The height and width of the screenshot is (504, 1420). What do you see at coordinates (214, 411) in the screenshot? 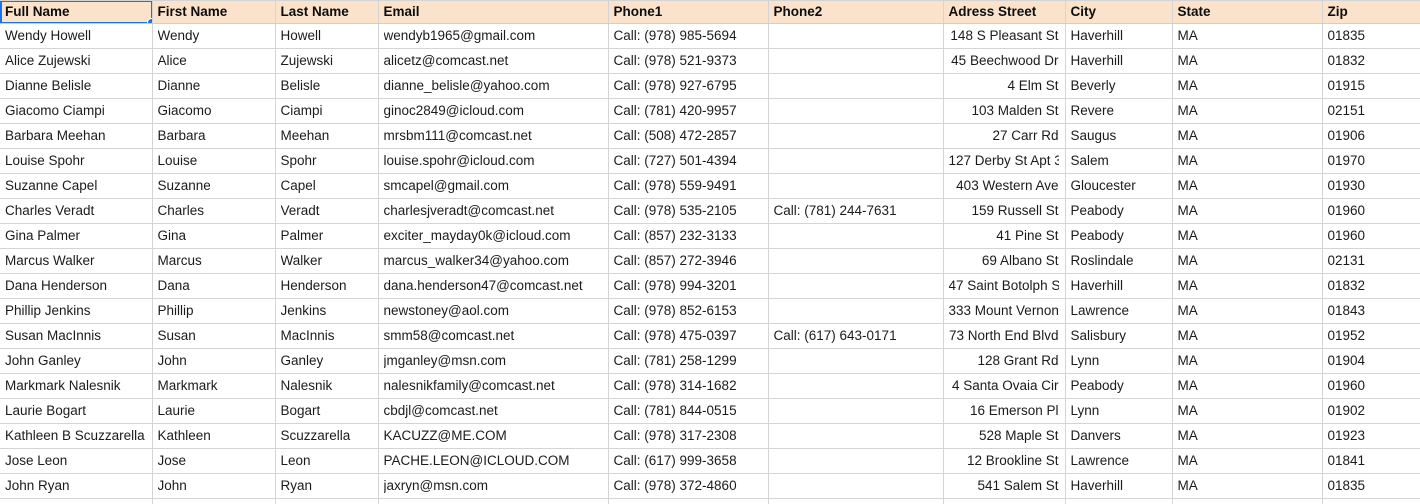
I see `cell-first_name: Laurie` at bounding box center [214, 411].